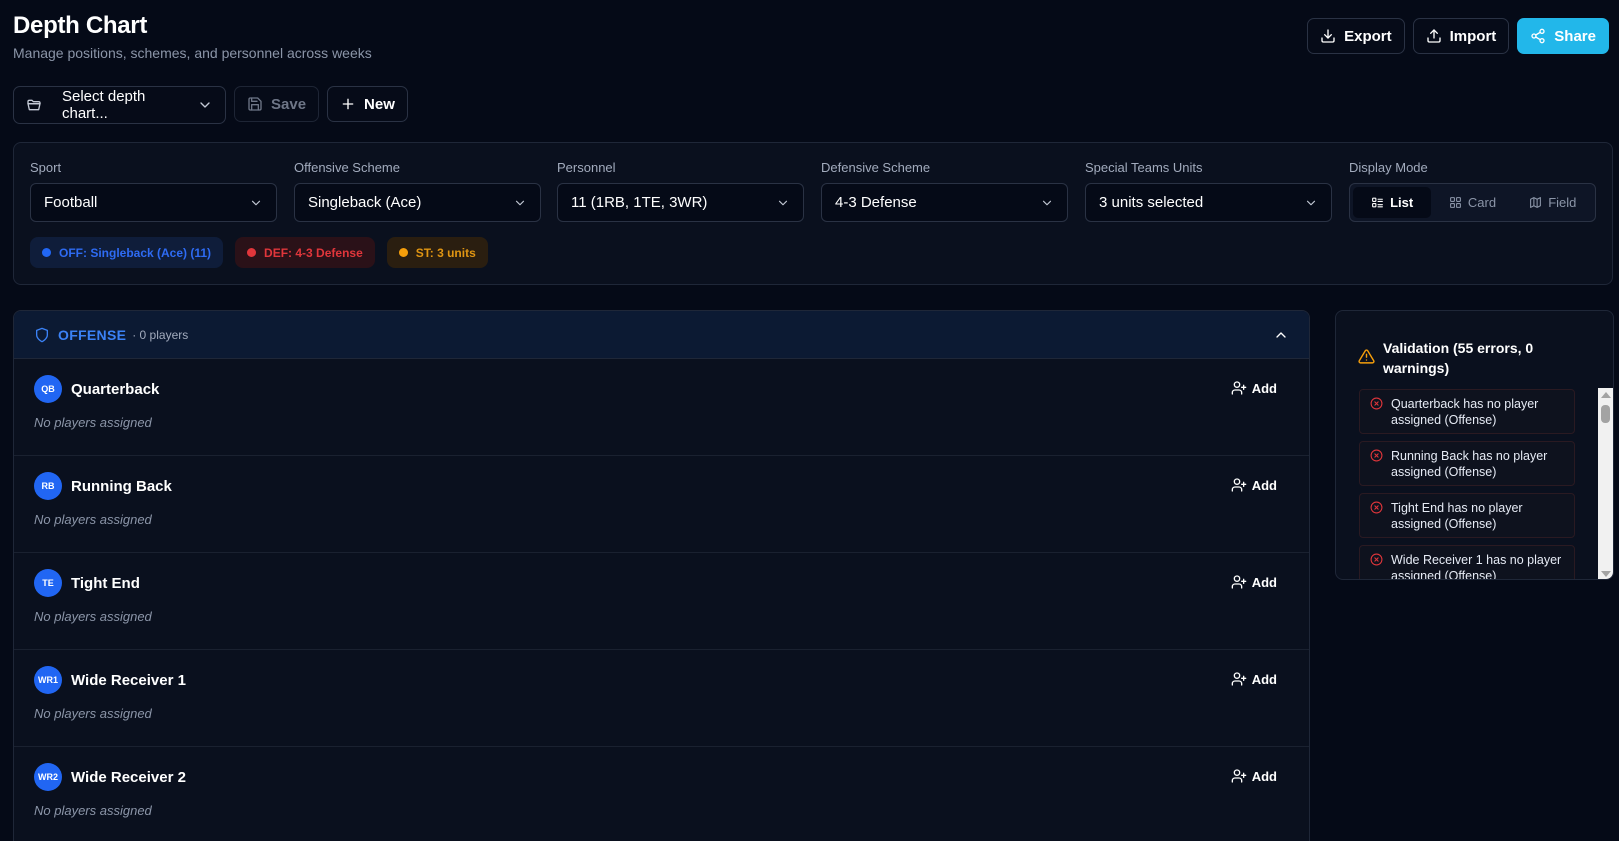 This screenshot has height=841, width=1619. Describe the element at coordinates (313, 252) in the screenshot. I see `defense-chip-label: DEF: 4-3 Defense` at that location.